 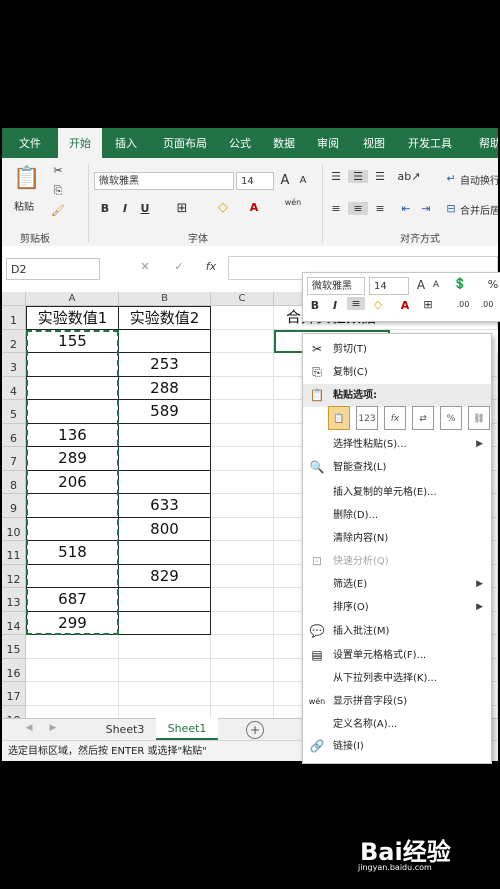 I want to click on cell-a15, so click(x=72, y=647).